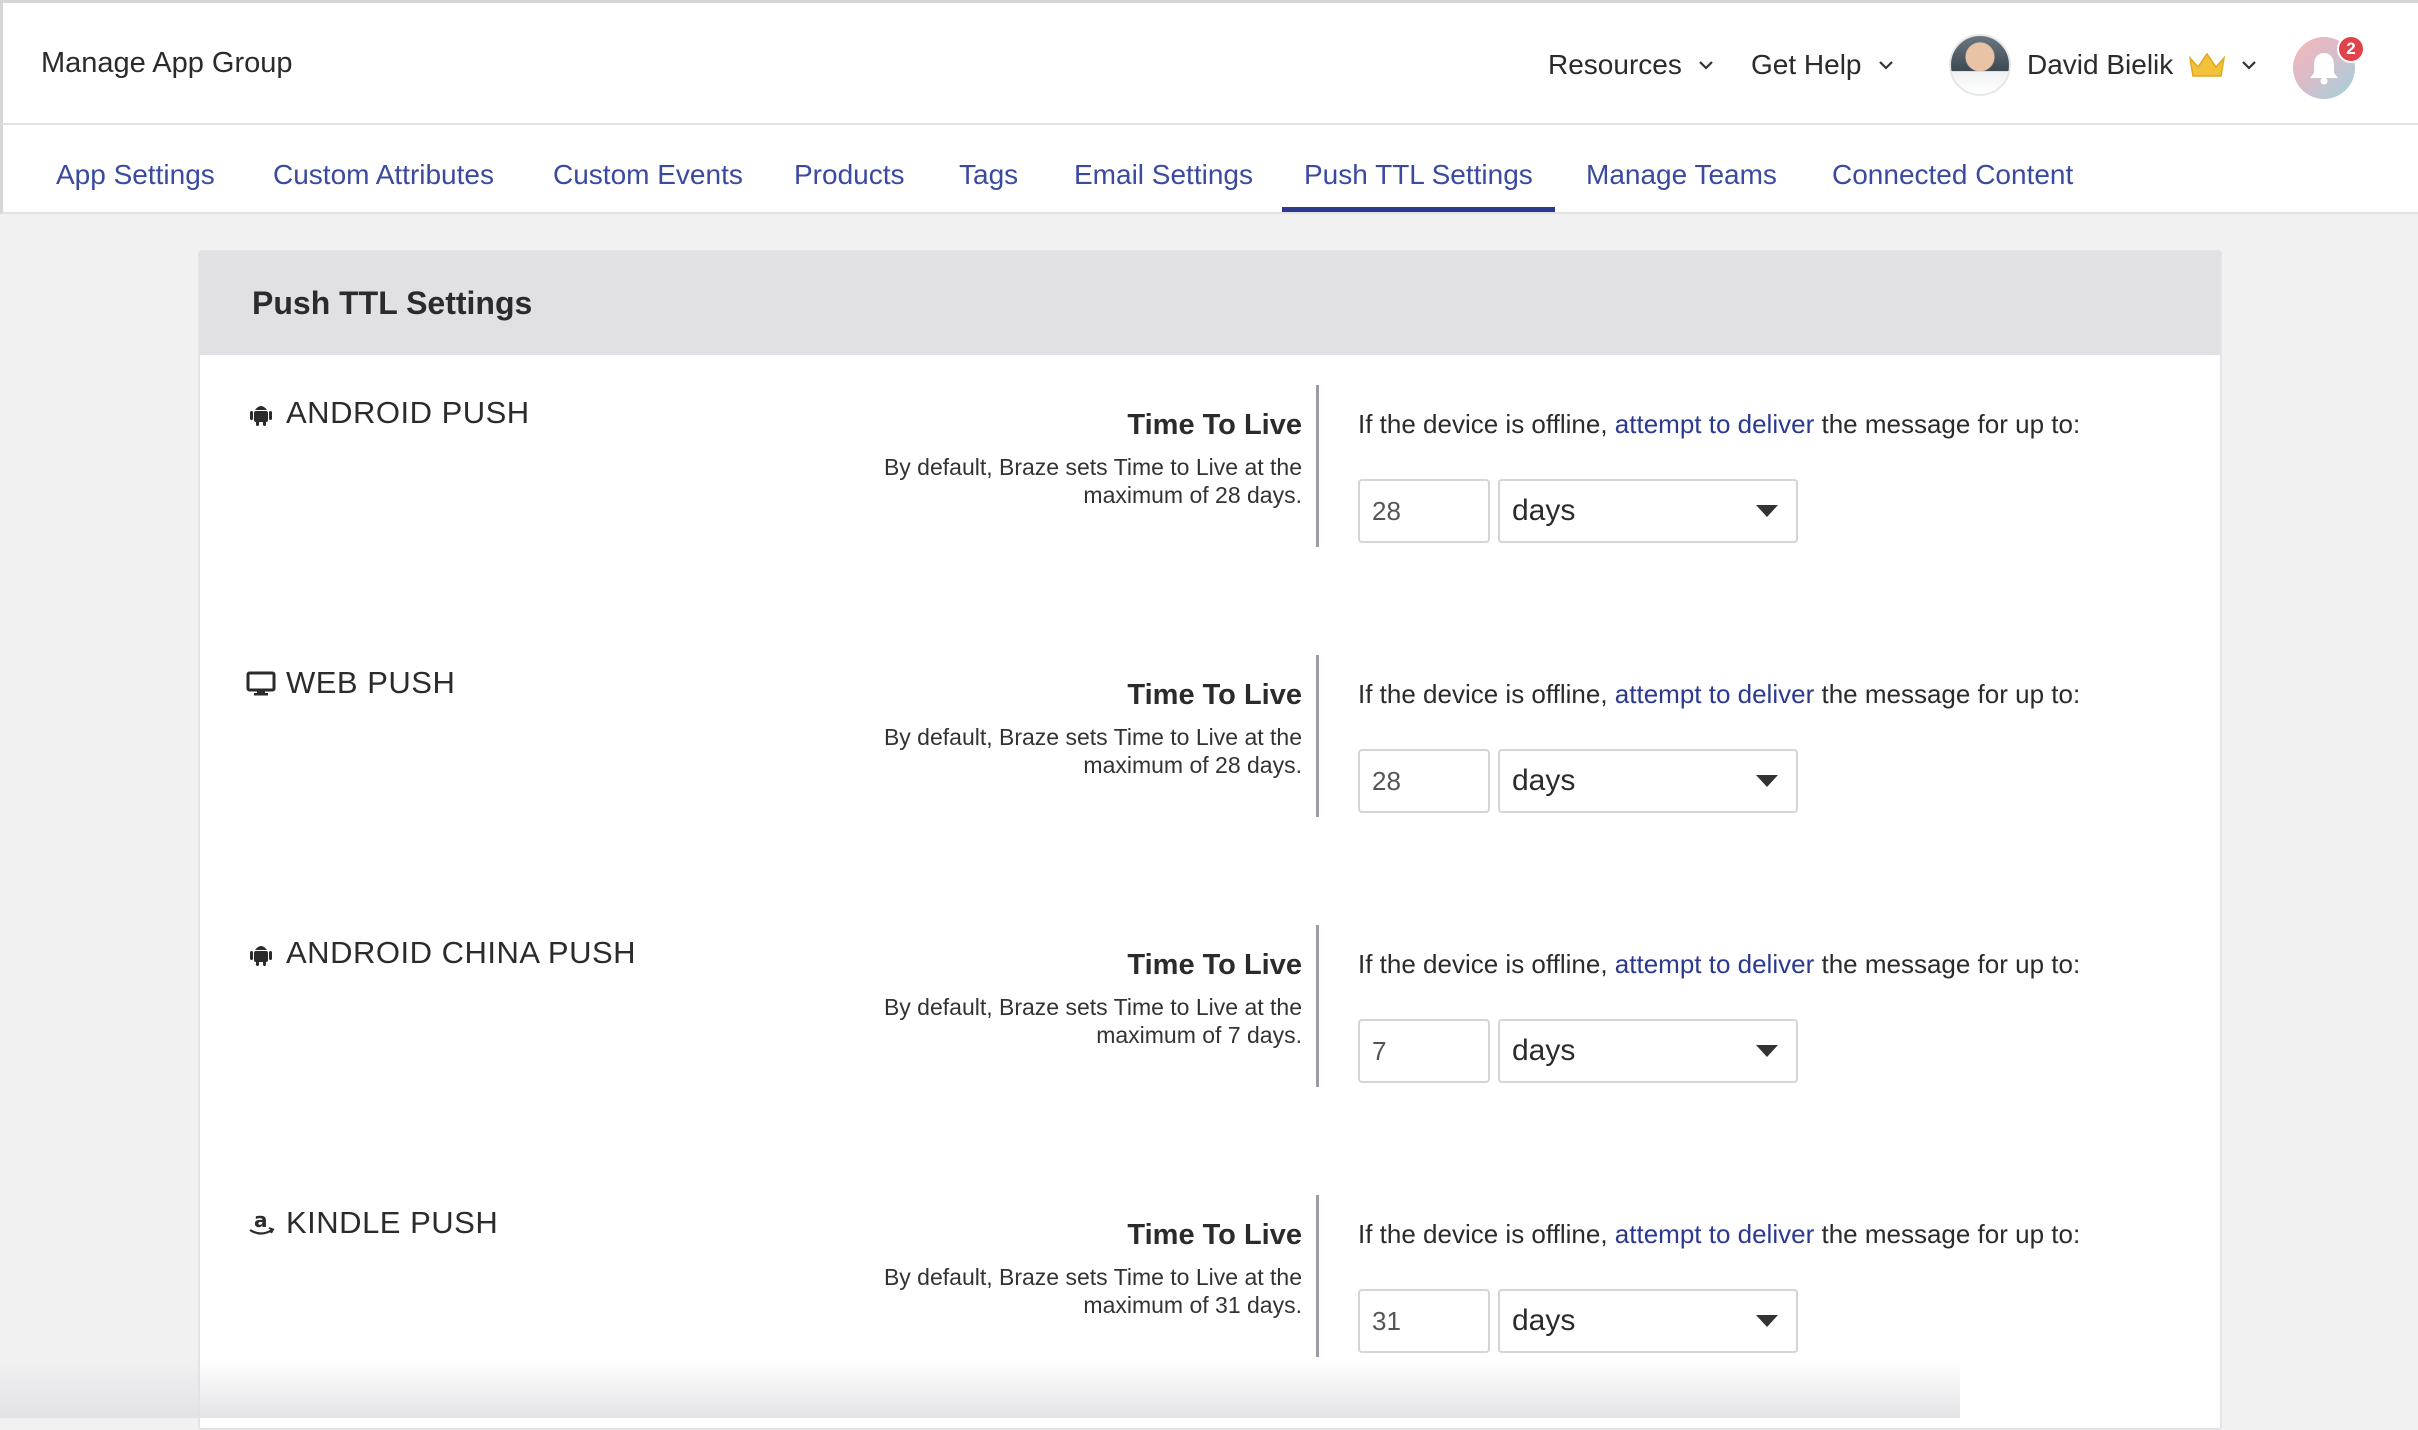  I want to click on active-tab-indicator, so click(1418, 209).